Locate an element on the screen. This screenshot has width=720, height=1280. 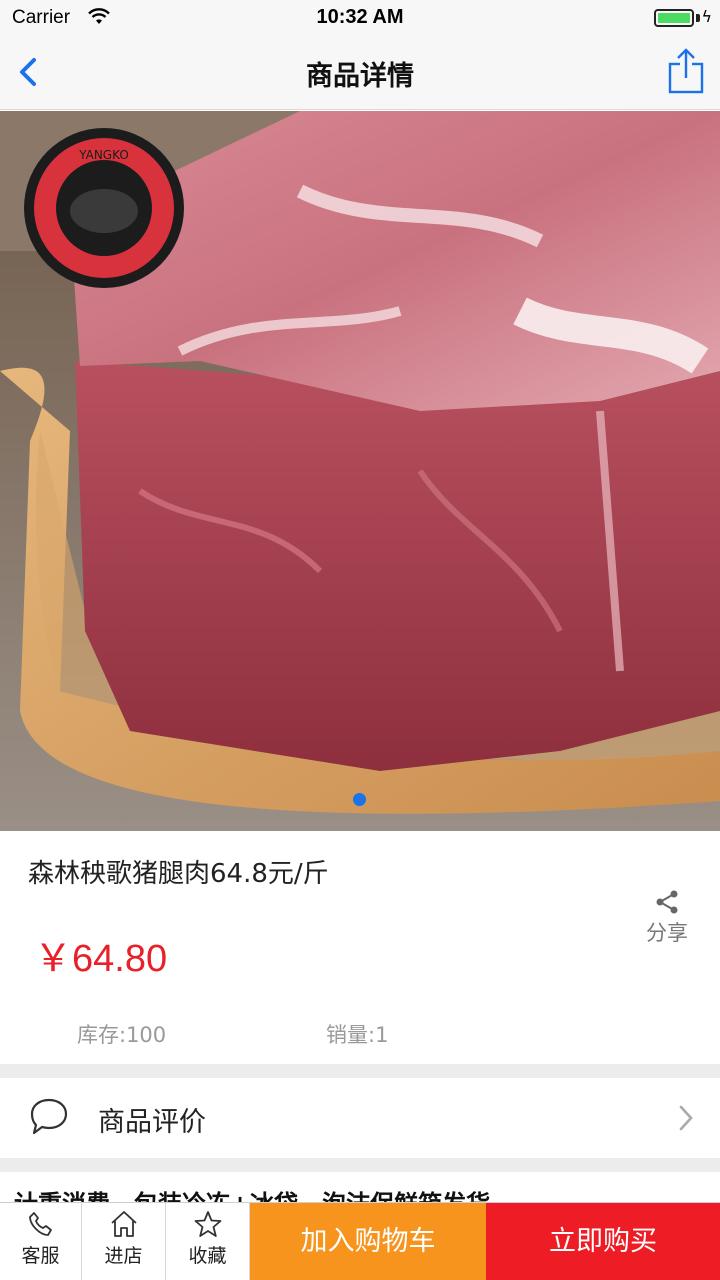
reviews-label: 商品评价 is located at coordinates (152, 1122).